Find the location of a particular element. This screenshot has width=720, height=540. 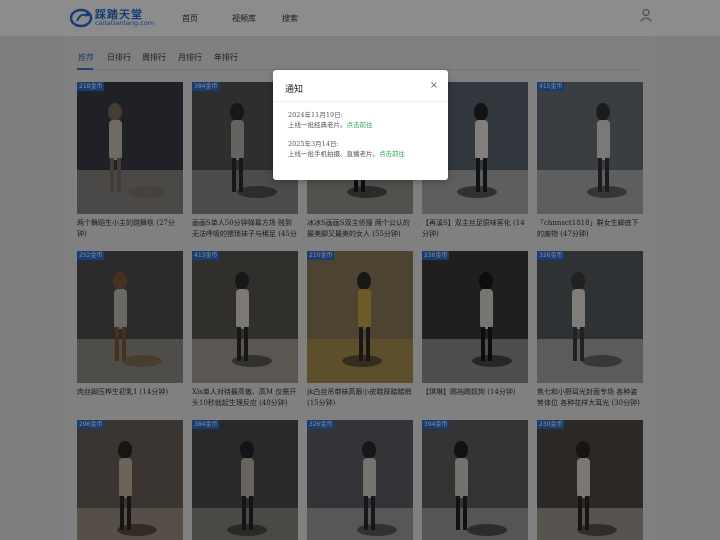

notice-date-1: 2024年11月19日: is located at coordinates (315, 115).